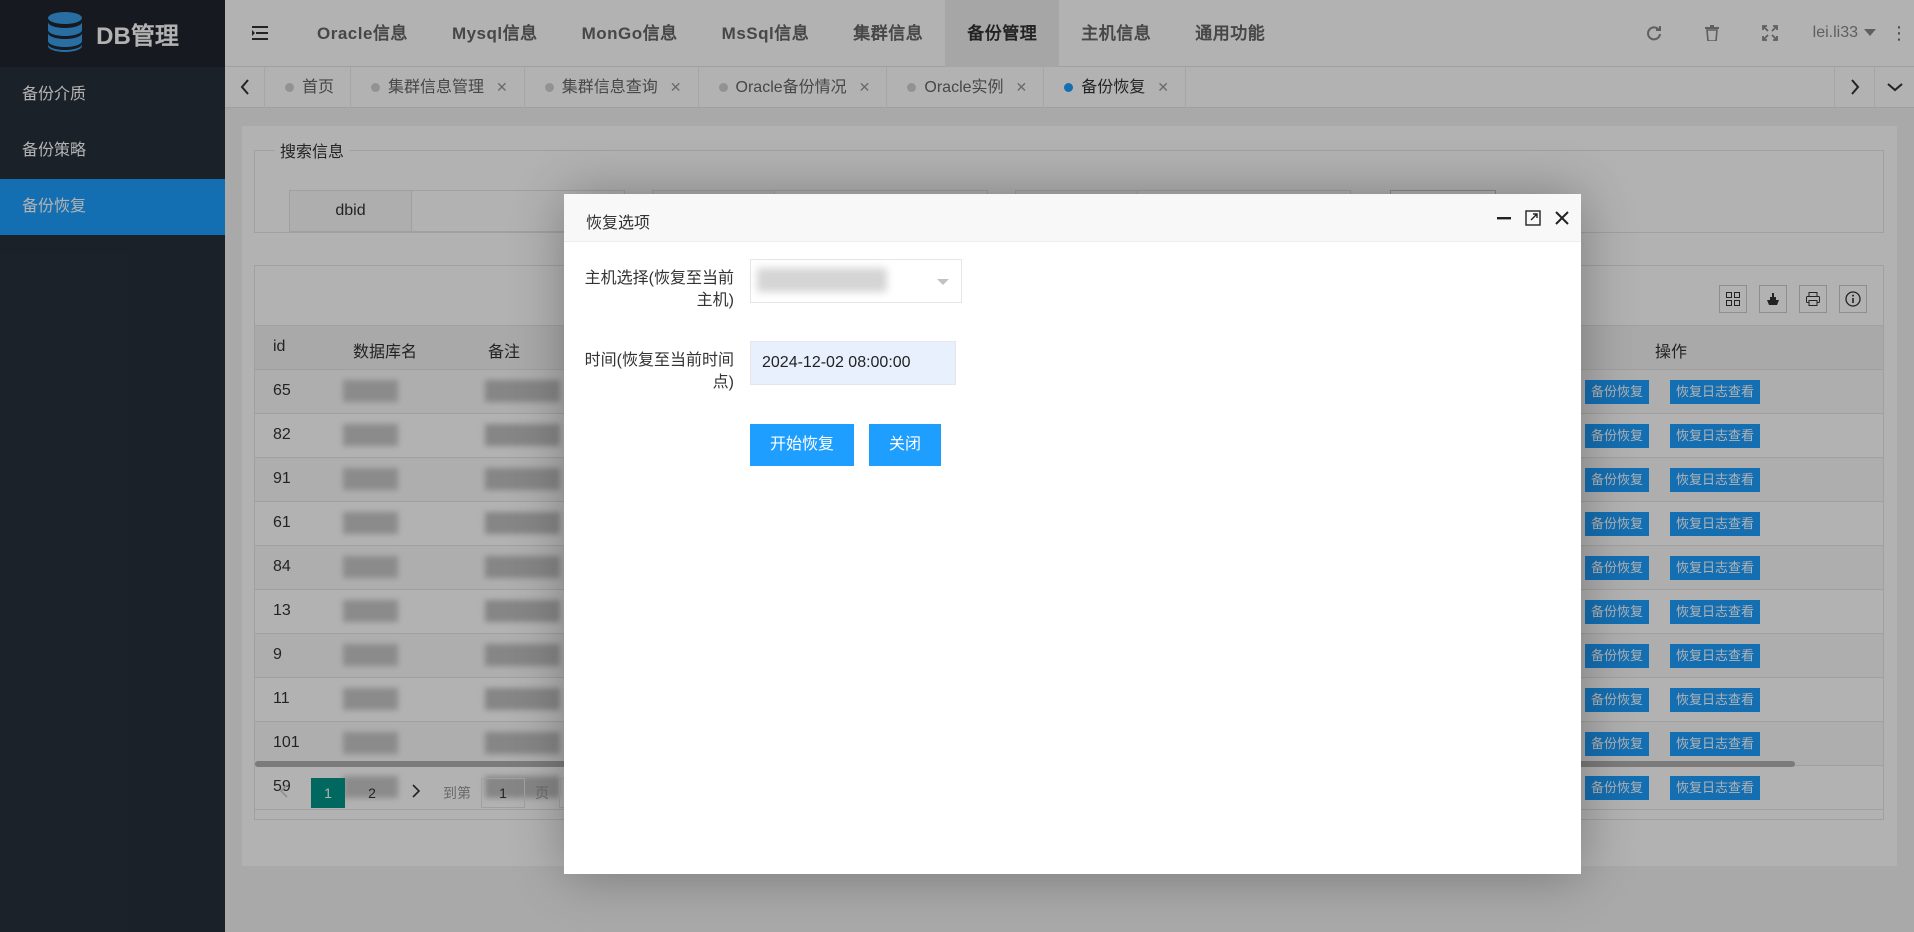  I want to click on maximize-icon, so click(1533, 218).